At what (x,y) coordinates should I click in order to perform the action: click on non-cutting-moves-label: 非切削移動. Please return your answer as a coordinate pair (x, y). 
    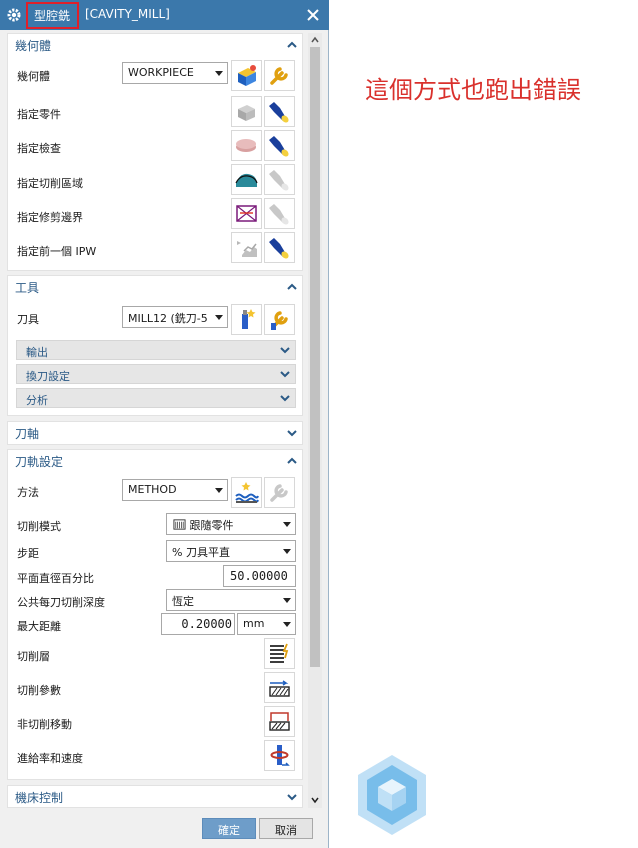
    Looking at the image, I should click on (44, 724).